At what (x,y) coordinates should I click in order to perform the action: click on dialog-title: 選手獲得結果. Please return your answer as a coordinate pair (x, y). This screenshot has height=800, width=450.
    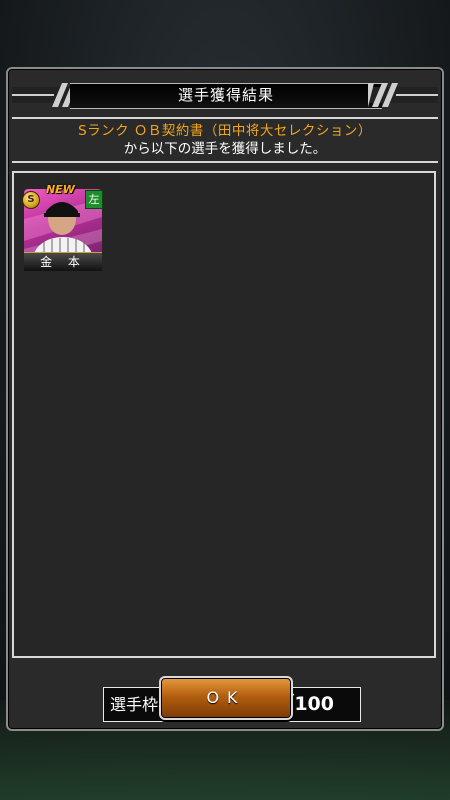
    Looking at the image, I should click on (225, 95).